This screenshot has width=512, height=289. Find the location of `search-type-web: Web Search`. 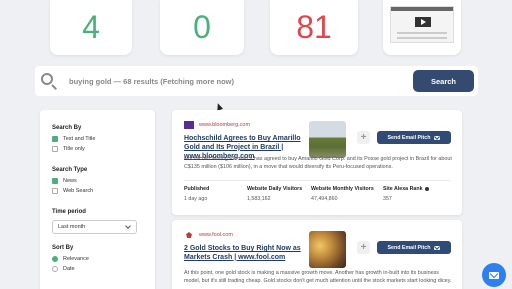

search-type-web: Web Search is located at coordinates (97, 191).